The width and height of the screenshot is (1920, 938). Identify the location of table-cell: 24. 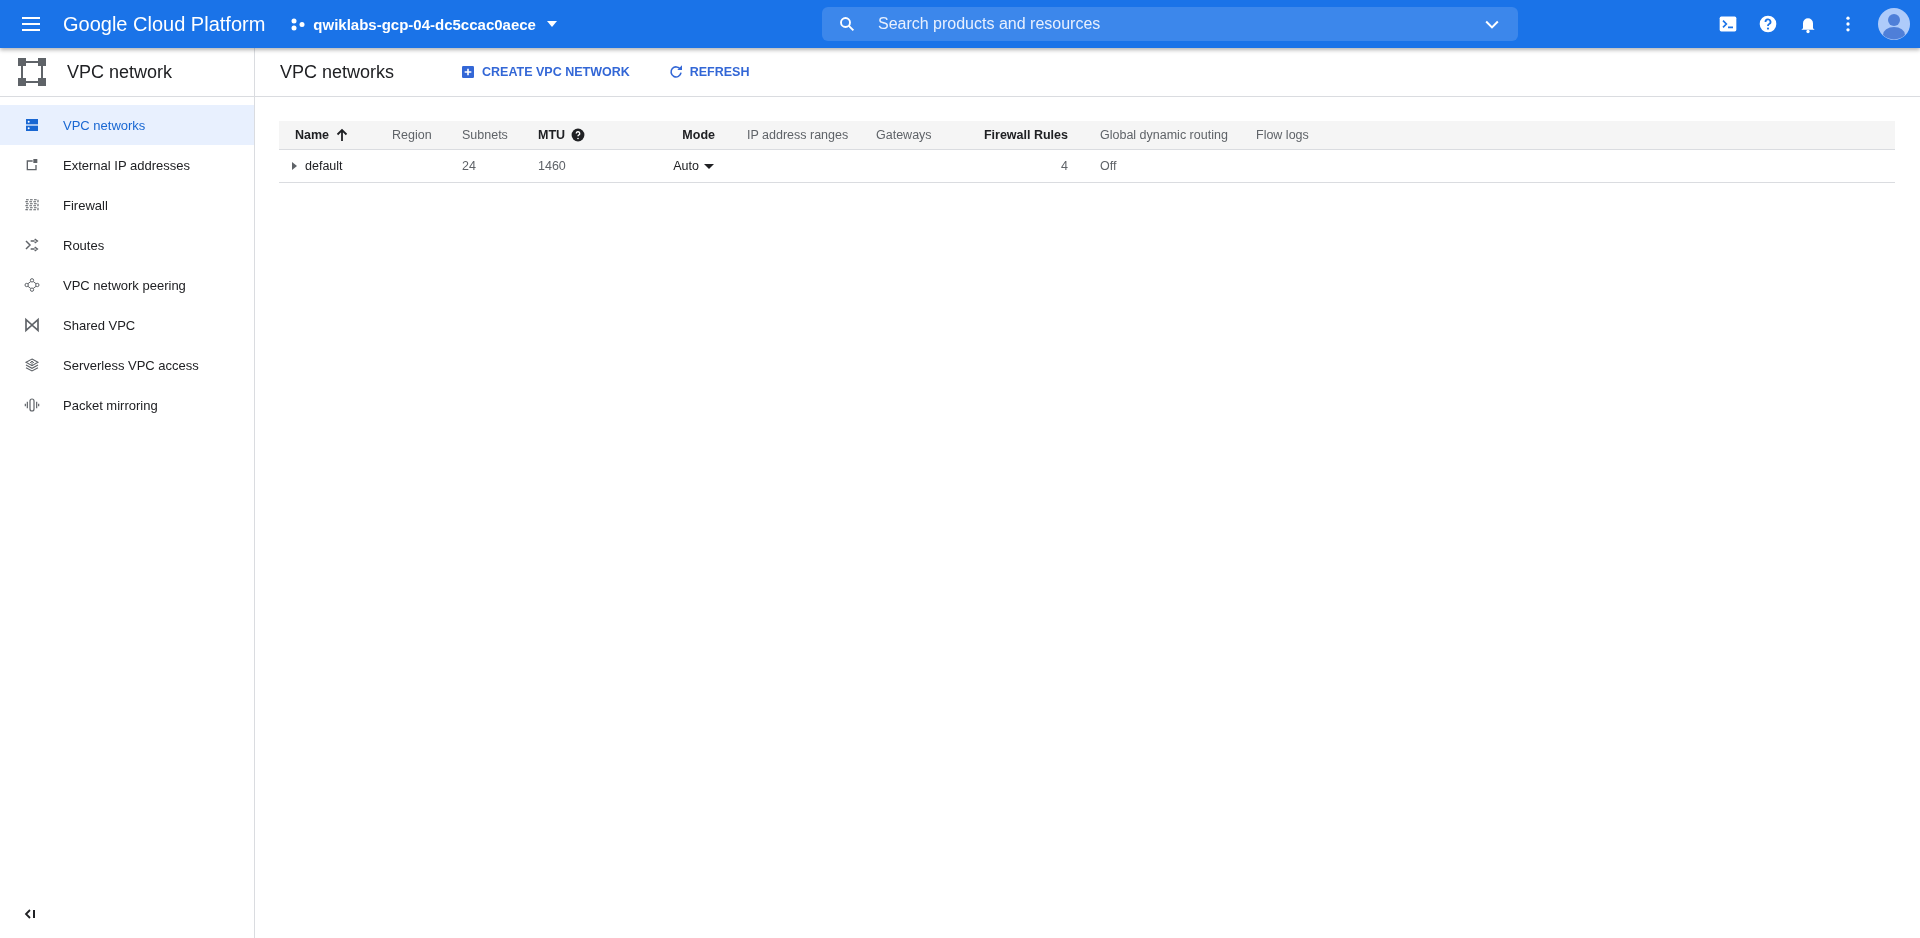
(469, 166).